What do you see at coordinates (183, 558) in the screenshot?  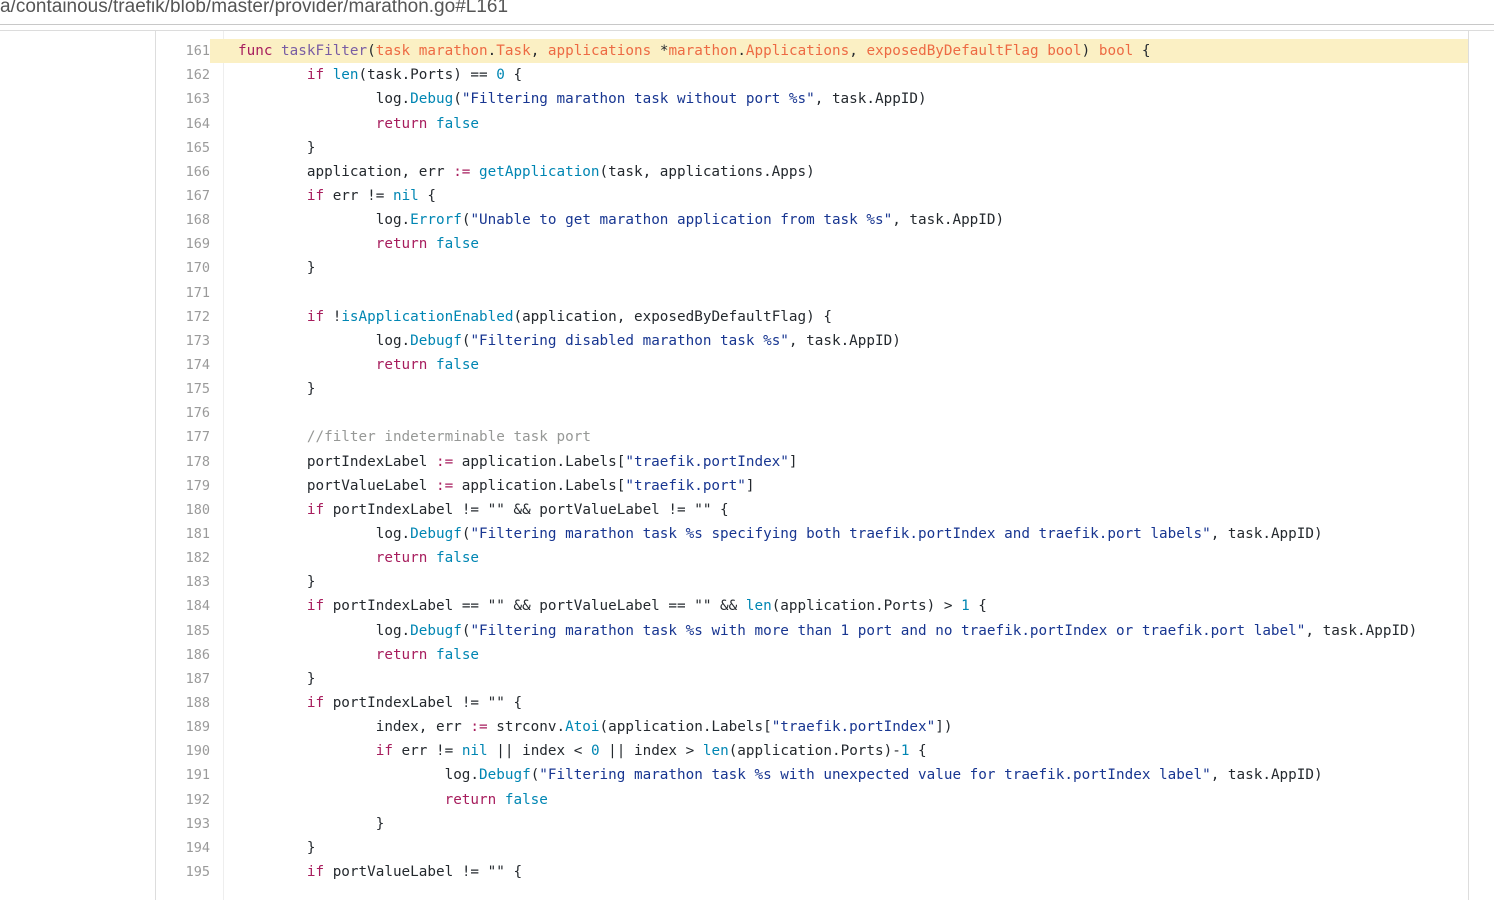 I see `line-number: 182` at bounding box center [183, 558].